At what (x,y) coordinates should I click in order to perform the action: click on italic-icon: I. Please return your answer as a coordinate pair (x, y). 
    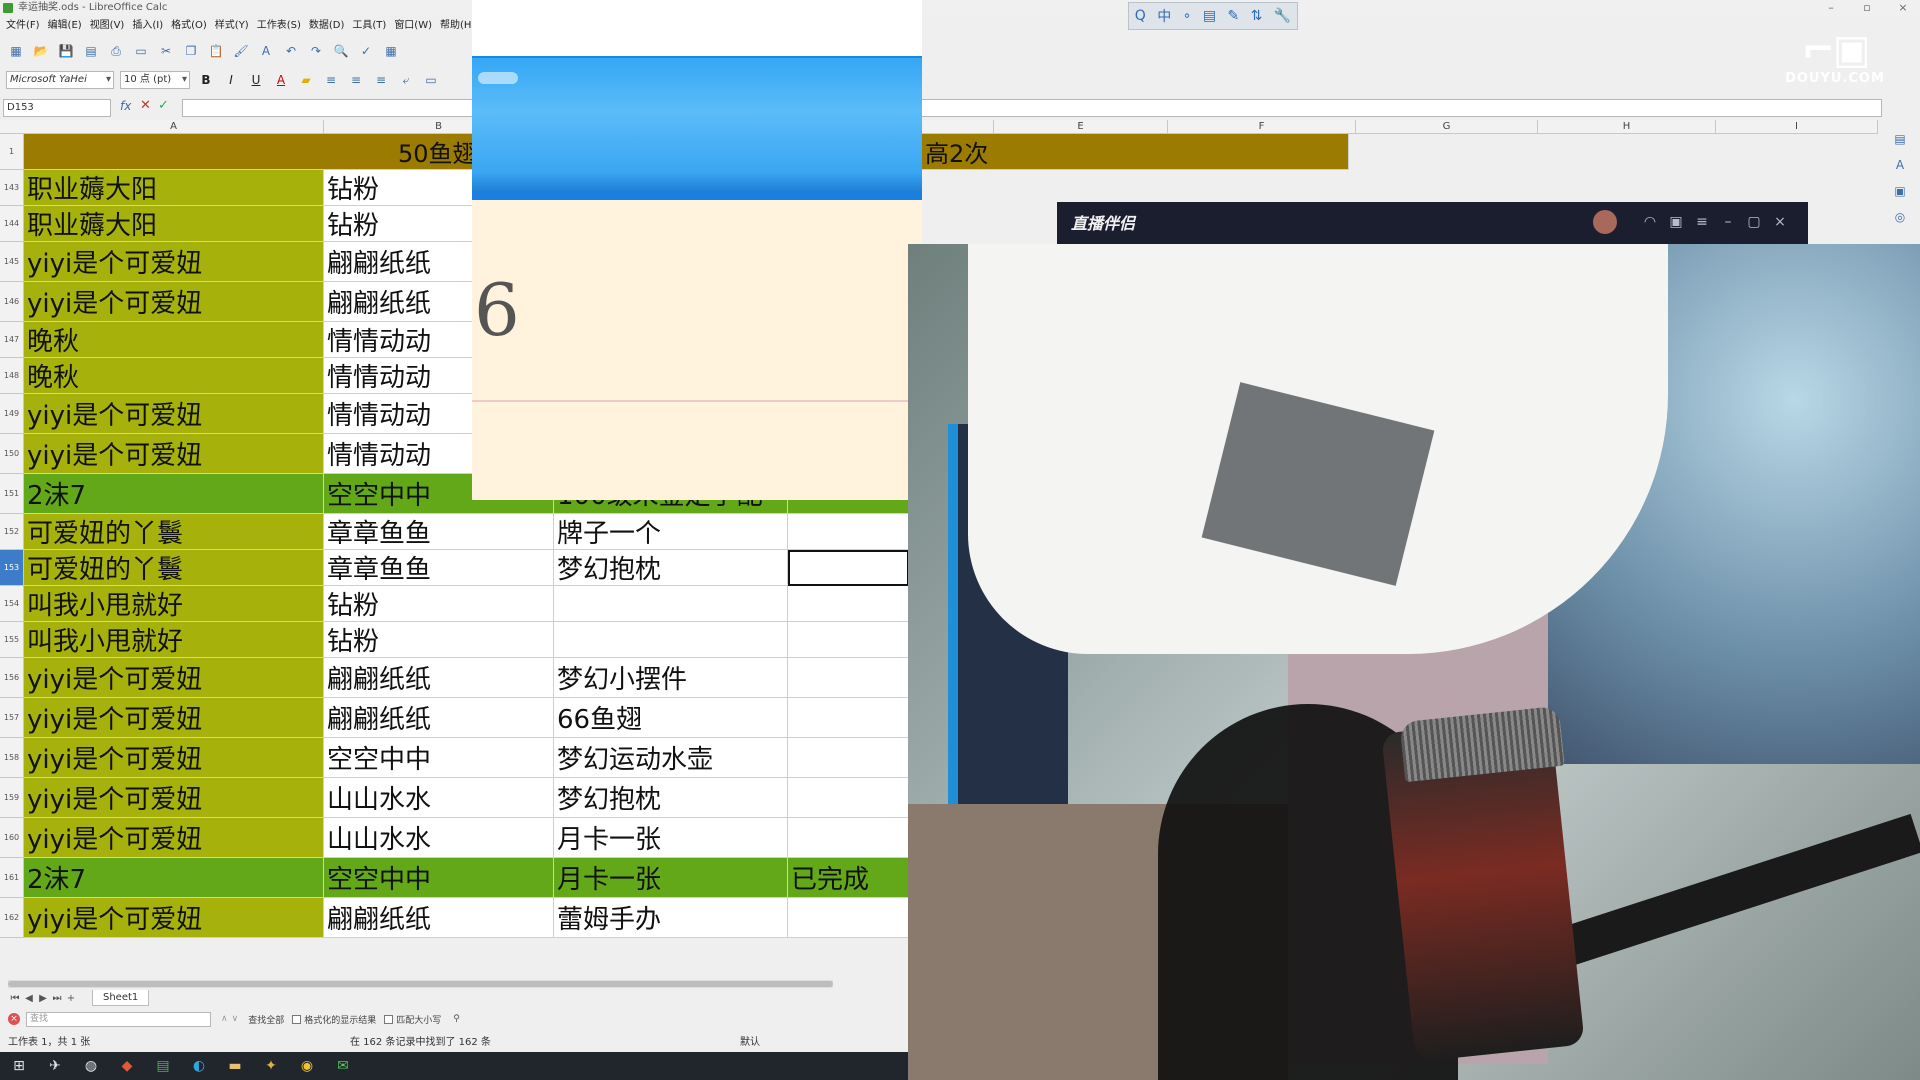
    Looking at the image, I should click on (231, 80).